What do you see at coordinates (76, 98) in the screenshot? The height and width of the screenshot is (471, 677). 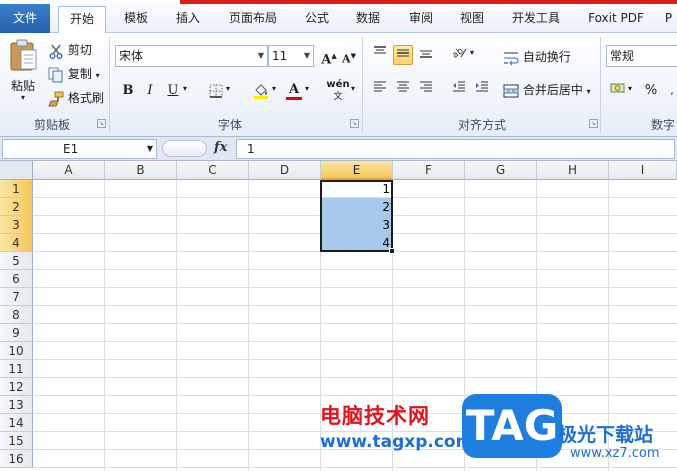 I see `format-painter-button: 格式刷` at bounding box center [76, 98].